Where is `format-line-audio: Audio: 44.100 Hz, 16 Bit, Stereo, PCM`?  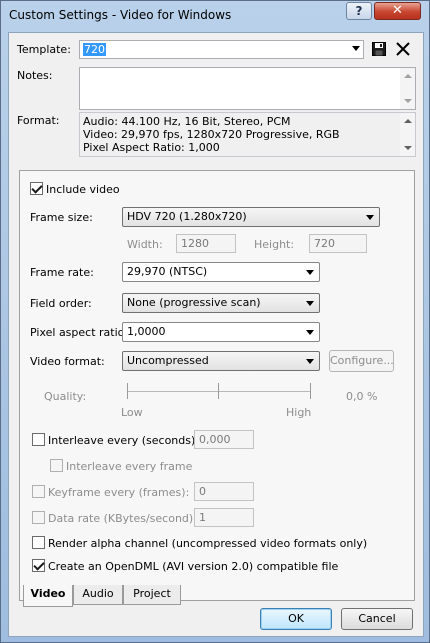
format-line-audio: Audio: 44.100 Hz, 16 Bit, Stereo, PCM is located at coordinates (187, 121).